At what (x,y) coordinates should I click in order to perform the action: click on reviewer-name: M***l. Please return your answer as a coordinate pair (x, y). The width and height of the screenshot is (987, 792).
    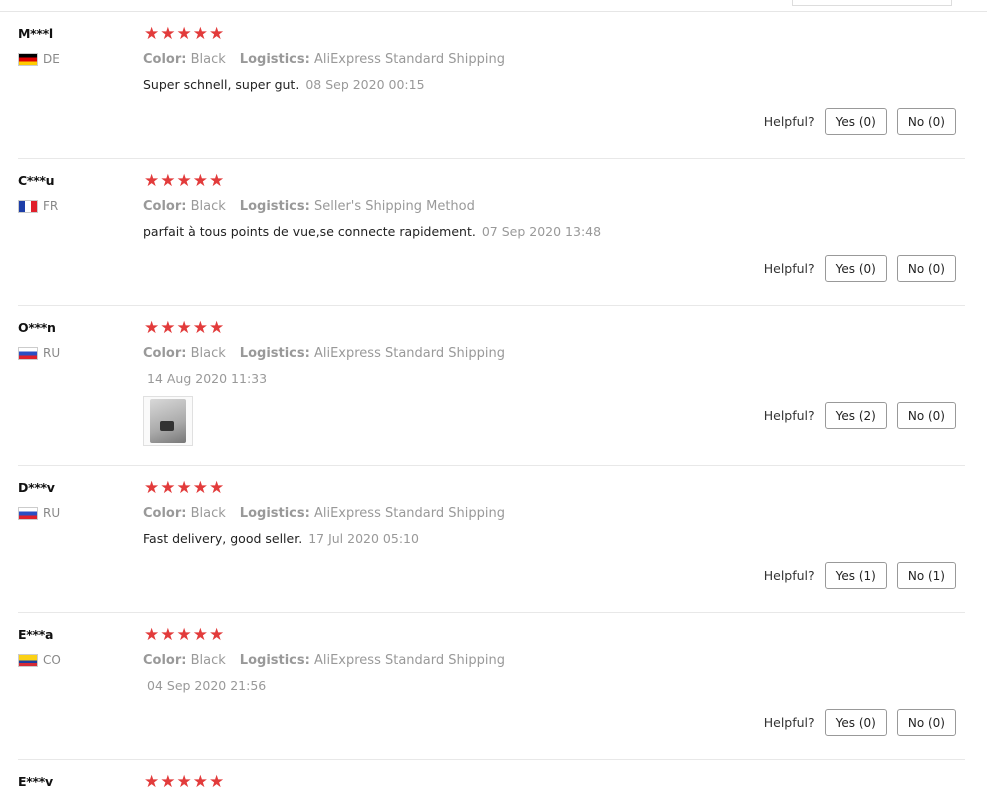
    Looking at the image, I should click on (35, 33).